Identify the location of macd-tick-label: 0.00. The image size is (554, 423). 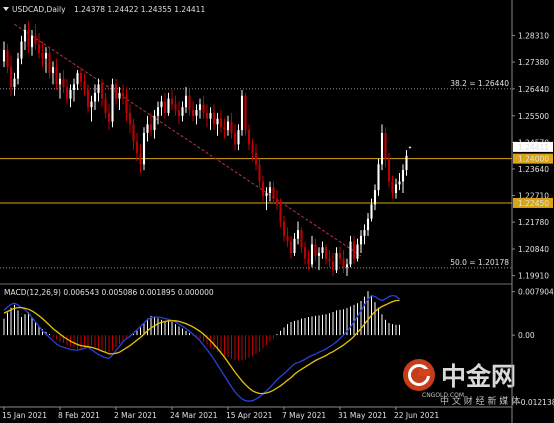
(526, 335).